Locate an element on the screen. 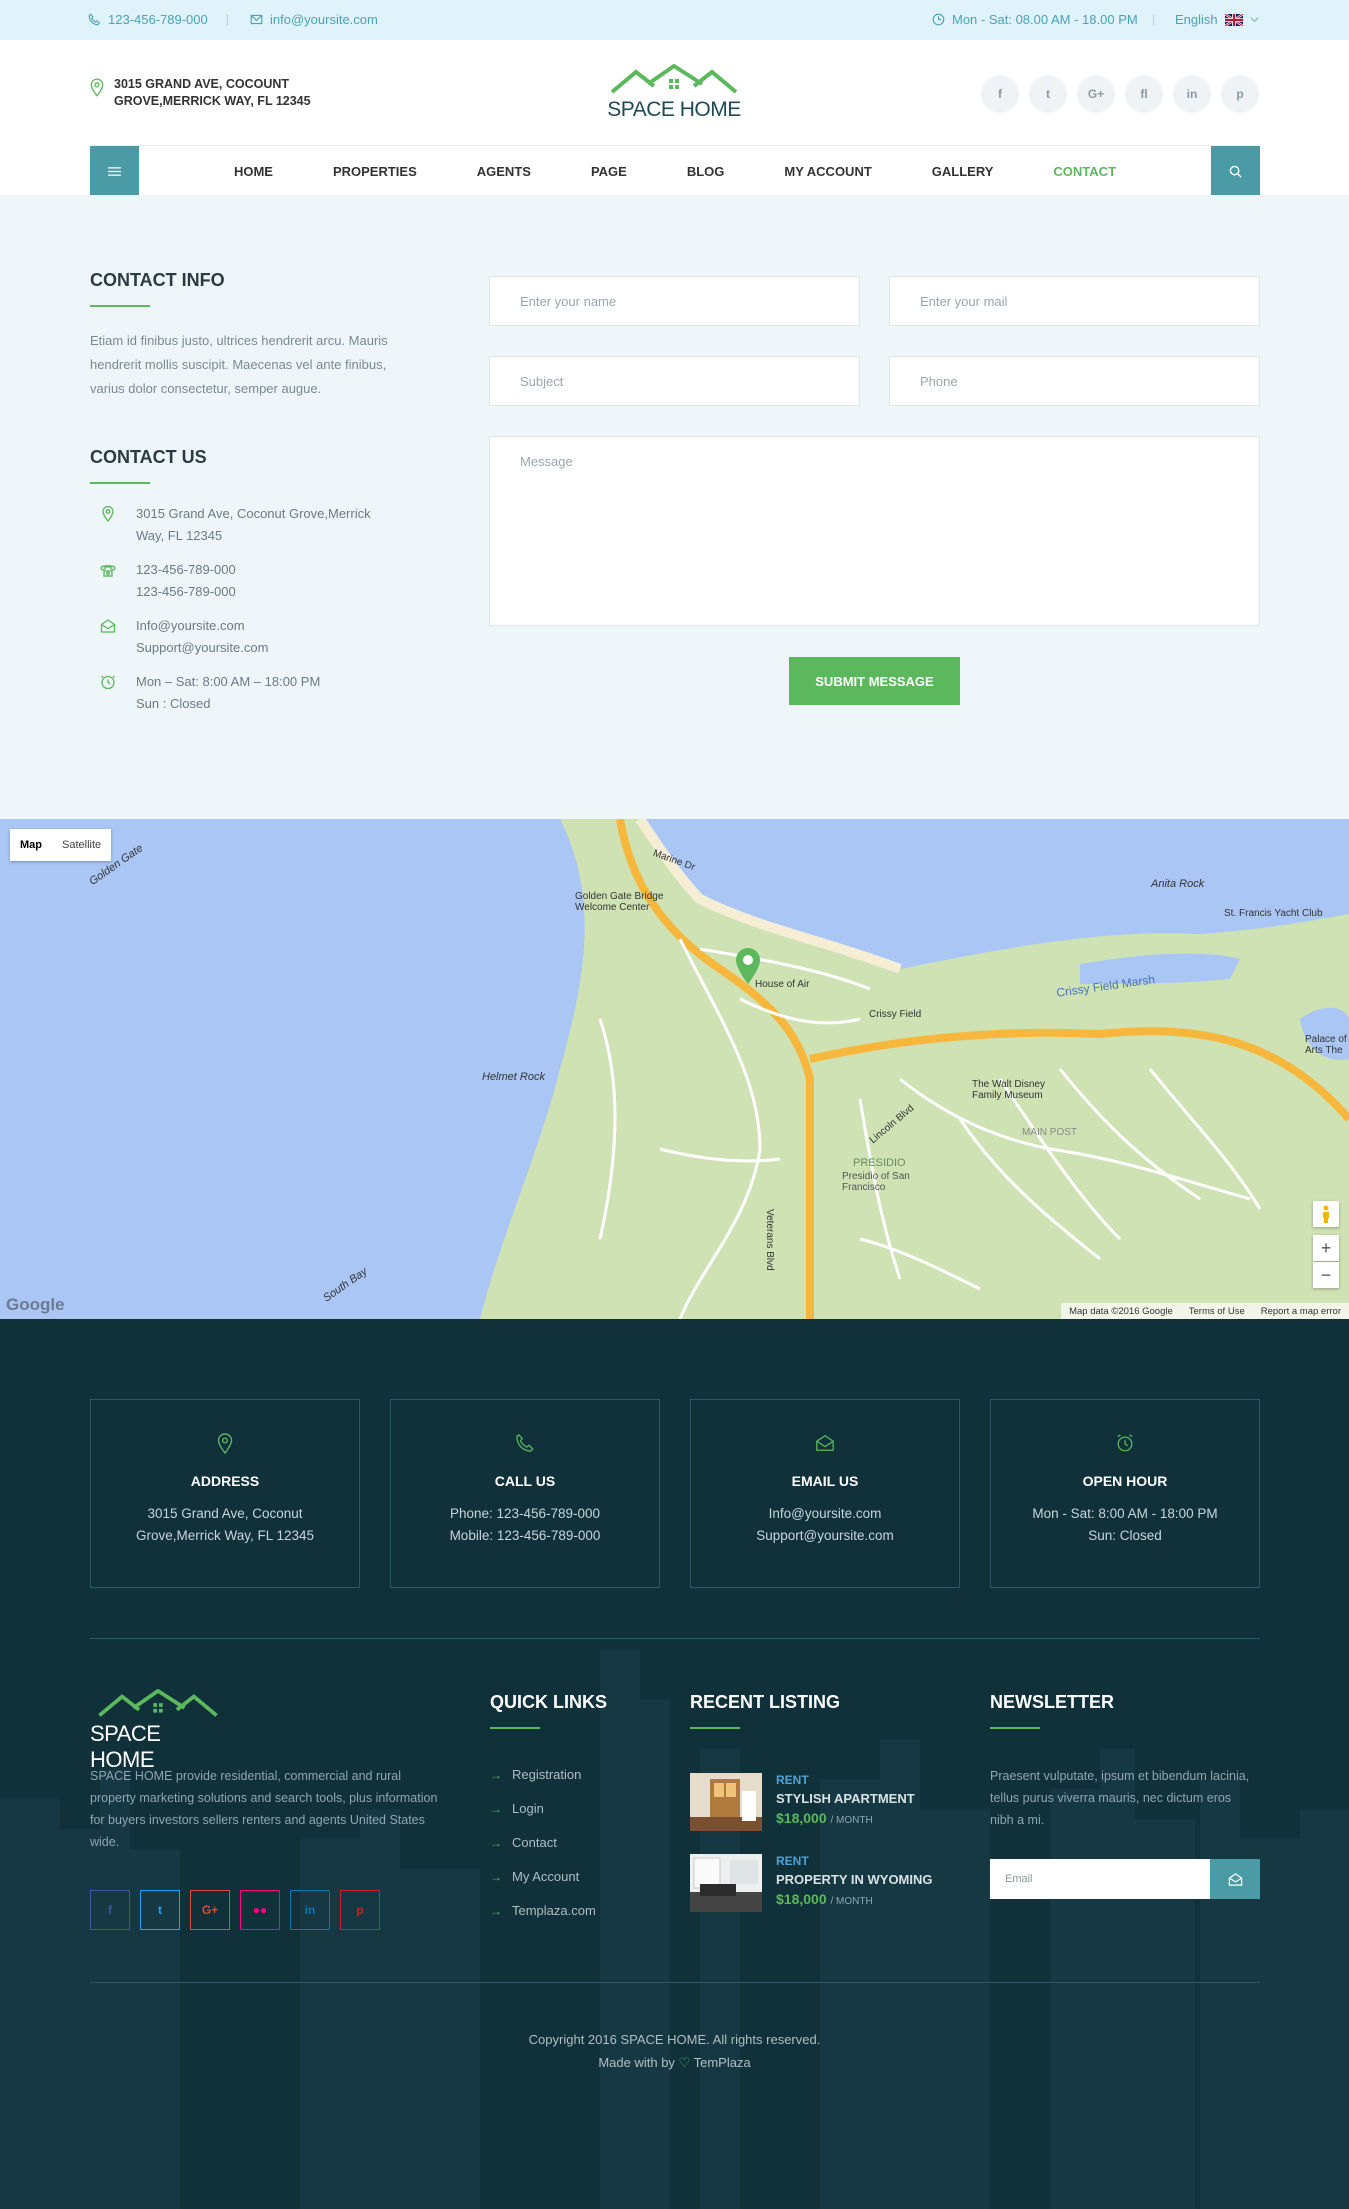 The width and height of the screenshot is (1349, 2209). nav-page: PAGE is located at coordinates (609, 171).